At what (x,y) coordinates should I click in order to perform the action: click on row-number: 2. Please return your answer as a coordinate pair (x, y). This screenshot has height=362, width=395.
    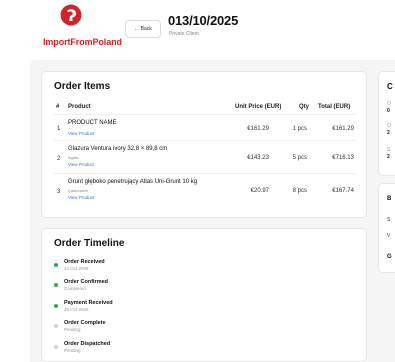
    Looking at the image, I should click on (59, 159).